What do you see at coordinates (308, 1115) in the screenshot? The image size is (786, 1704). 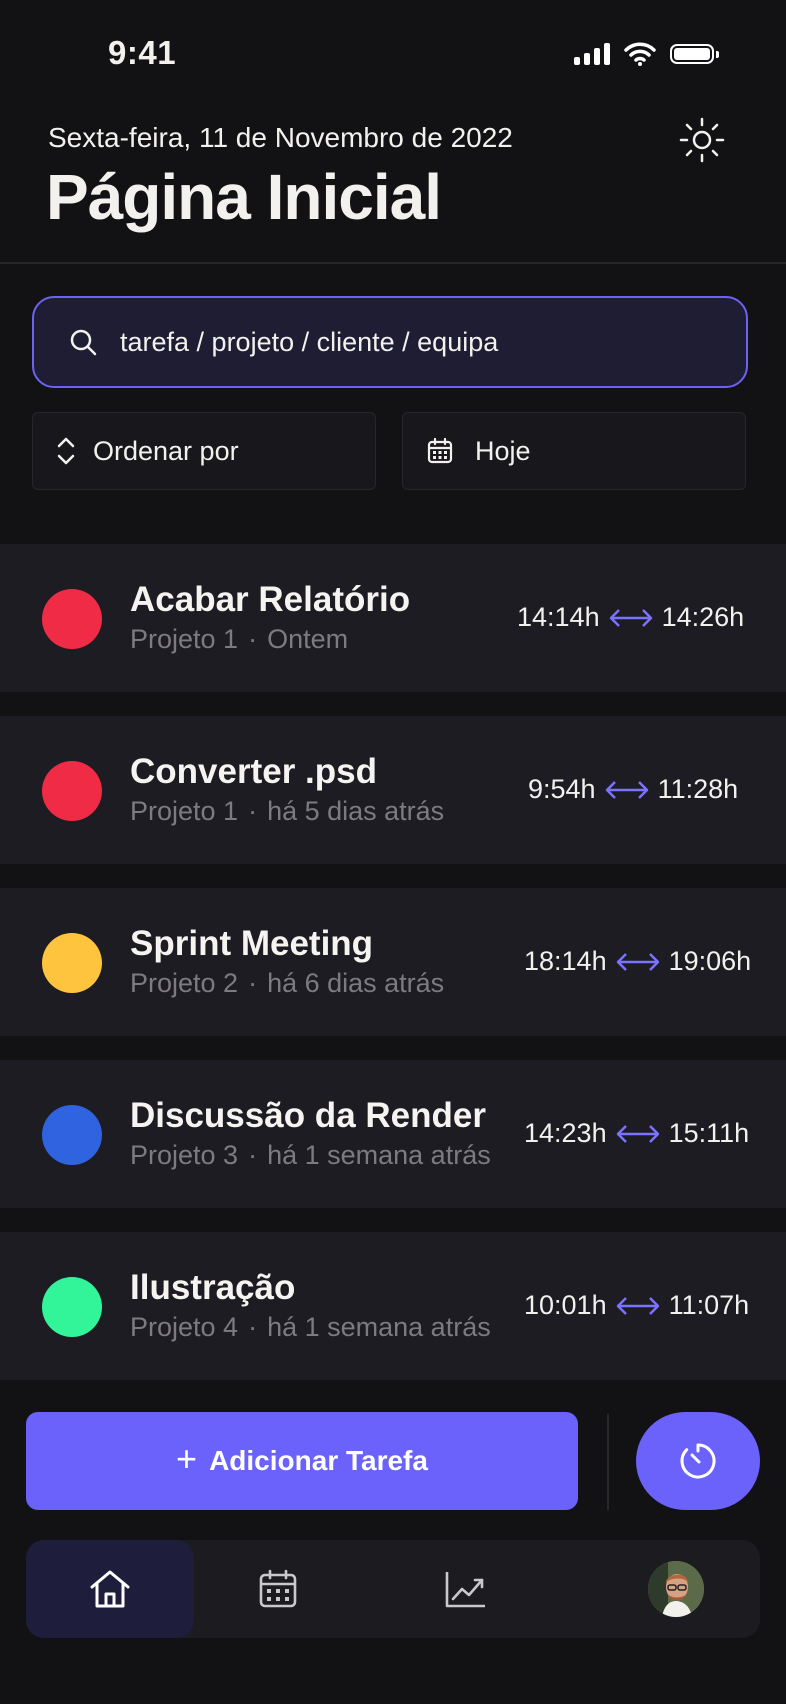 I see `task-name: Discussão da Render` at bounding box center [308, 1115].